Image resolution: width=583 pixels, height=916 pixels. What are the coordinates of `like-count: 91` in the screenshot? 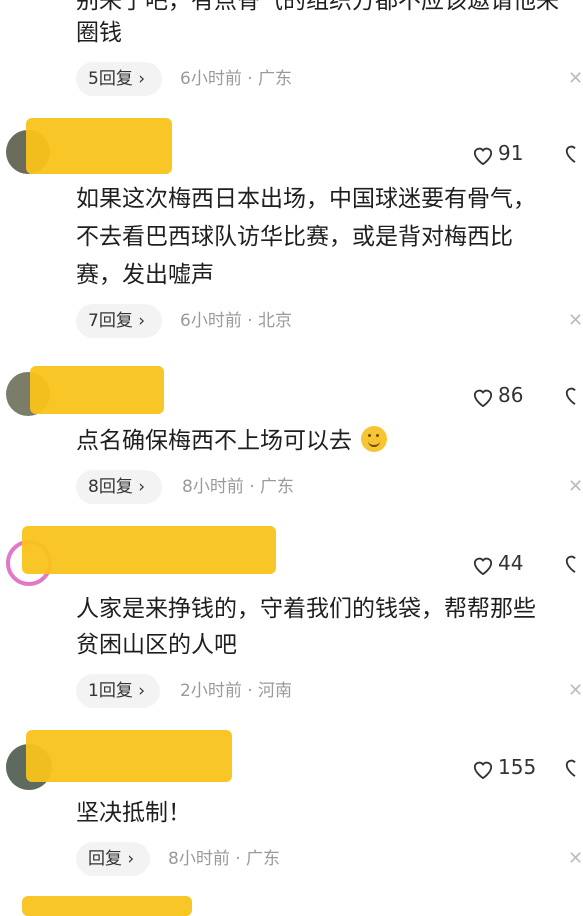 It's located at (511, 153).